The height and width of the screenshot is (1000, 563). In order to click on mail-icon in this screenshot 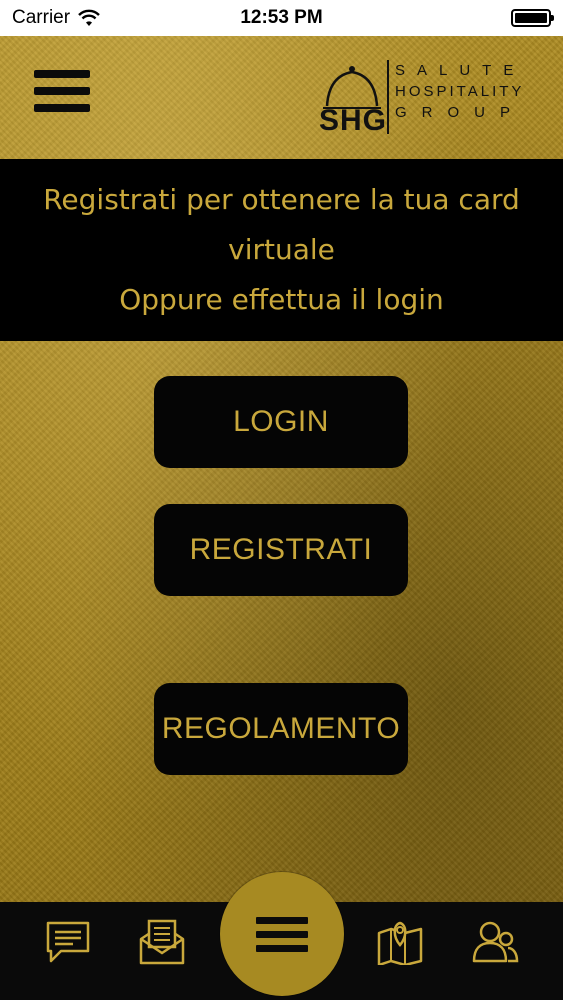, I will do `click(162, 942)`.